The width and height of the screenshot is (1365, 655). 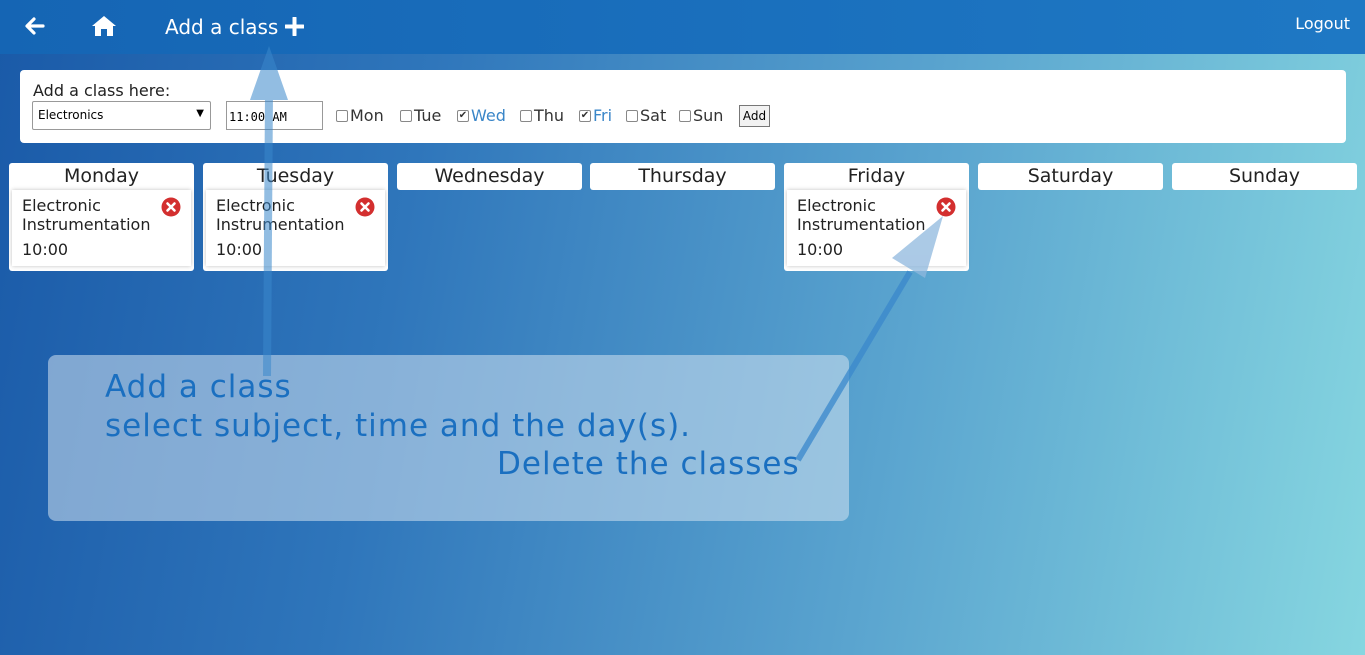 What do you see at coordinates (754, 116) in the screenshot?
I see `add-button: Add` at bounding box center [754, 116].